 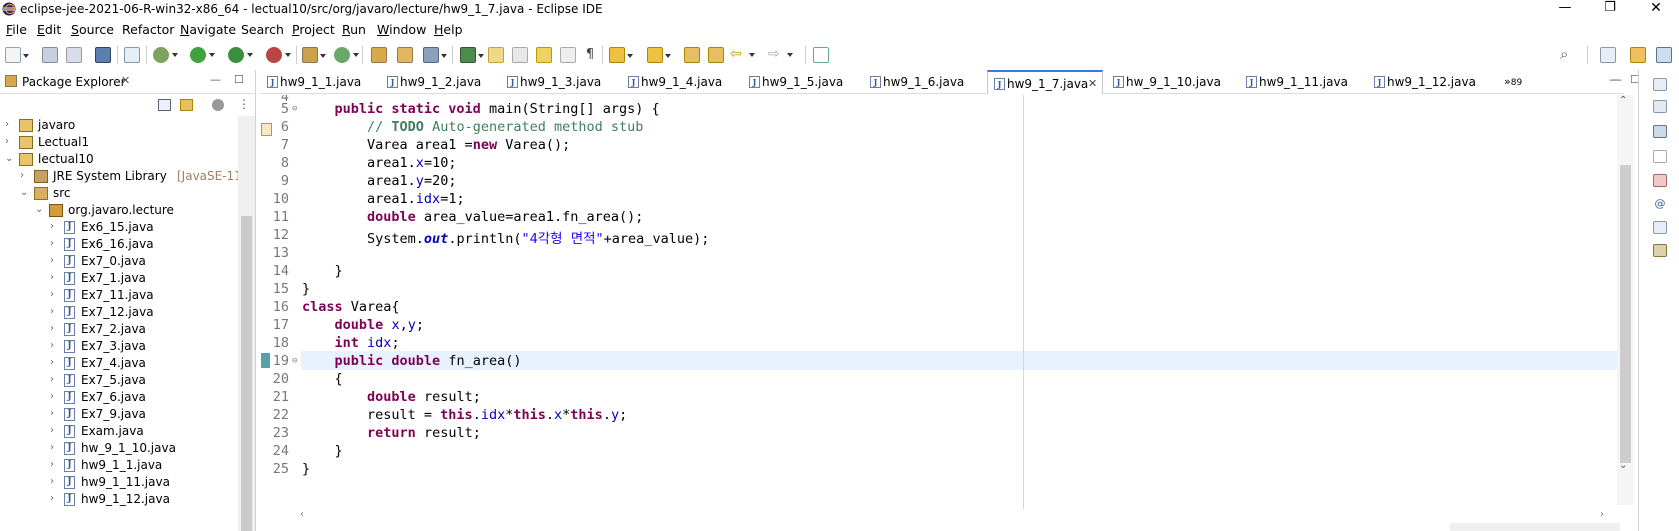 What do you see at coordinates (568, 55) in the screenshot?
I see `show-whitespace-icon` at bounding box center [568, 55].